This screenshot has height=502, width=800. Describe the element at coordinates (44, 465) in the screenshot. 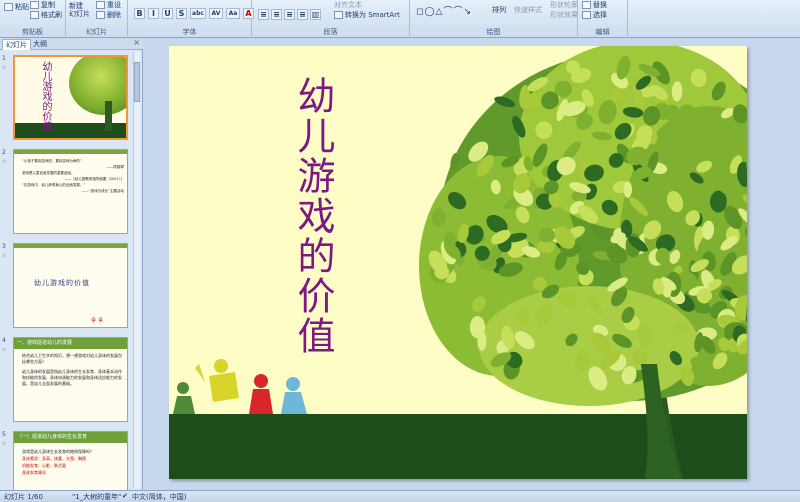

I see `thumb-line: 机能发育：心脏、肺活量` at that location.